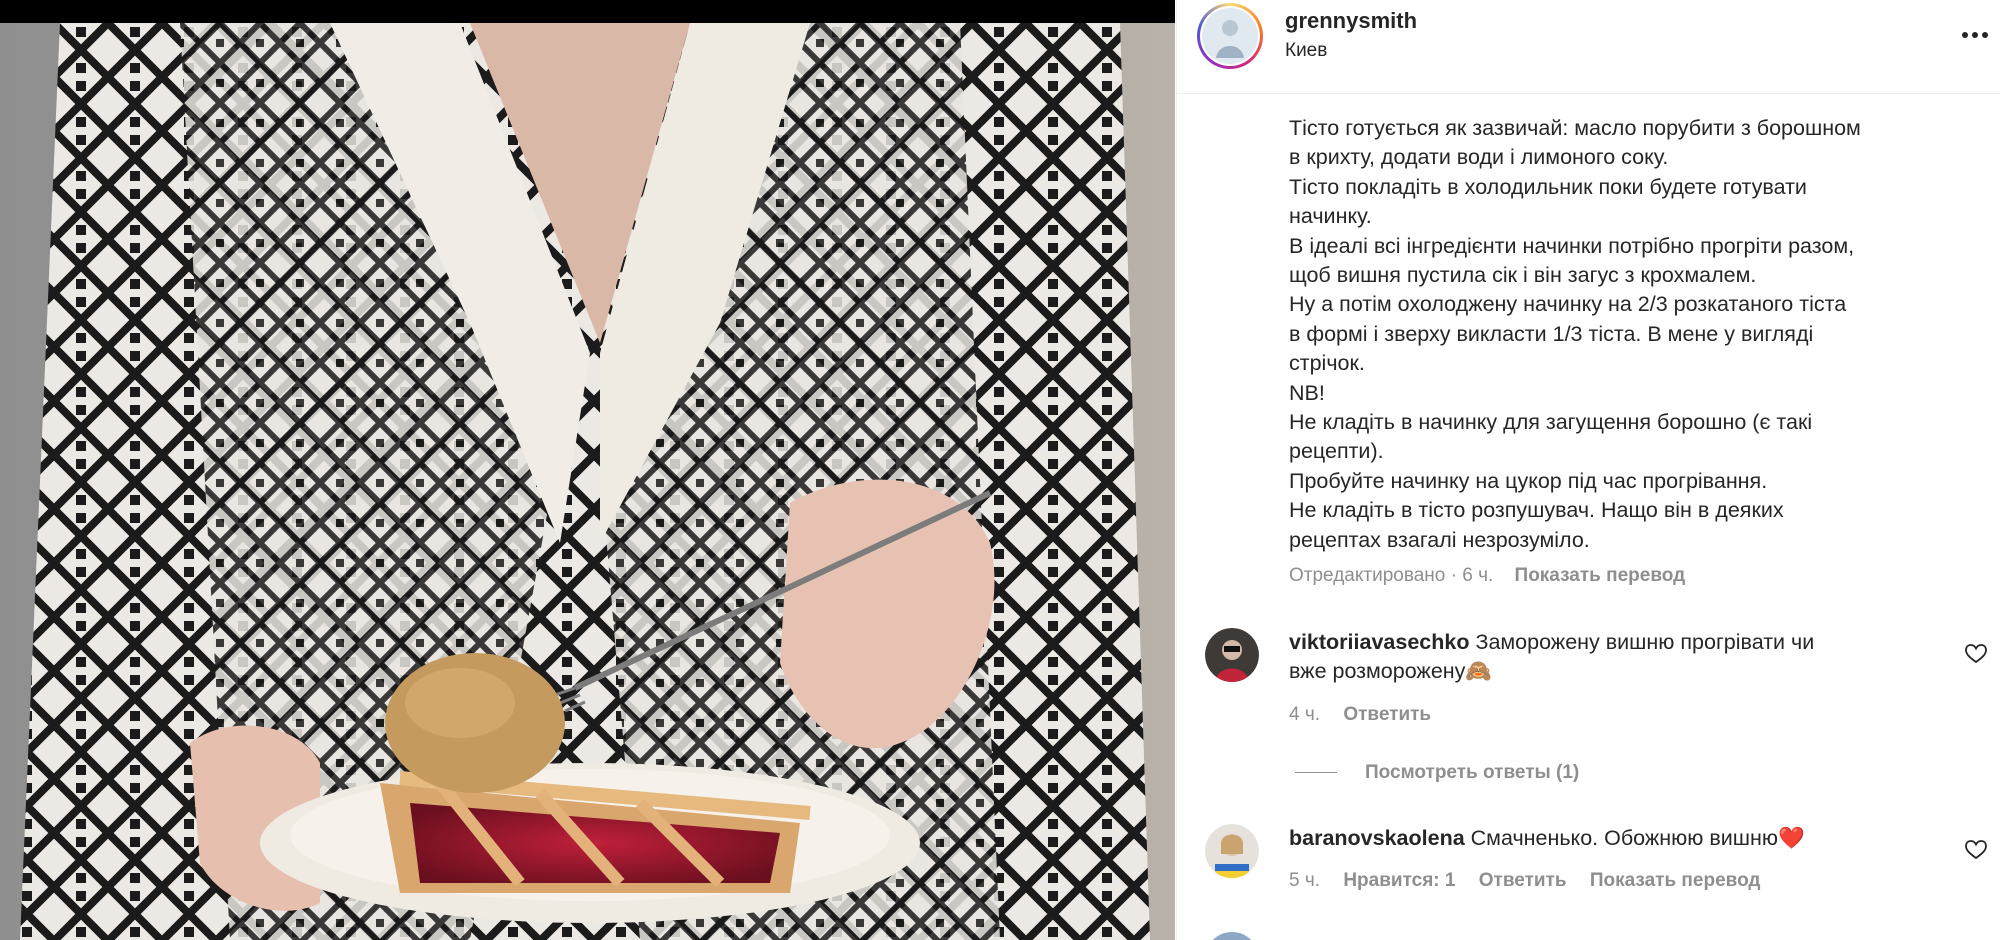  I want to click on more-options-icon, so click(1975, 35).